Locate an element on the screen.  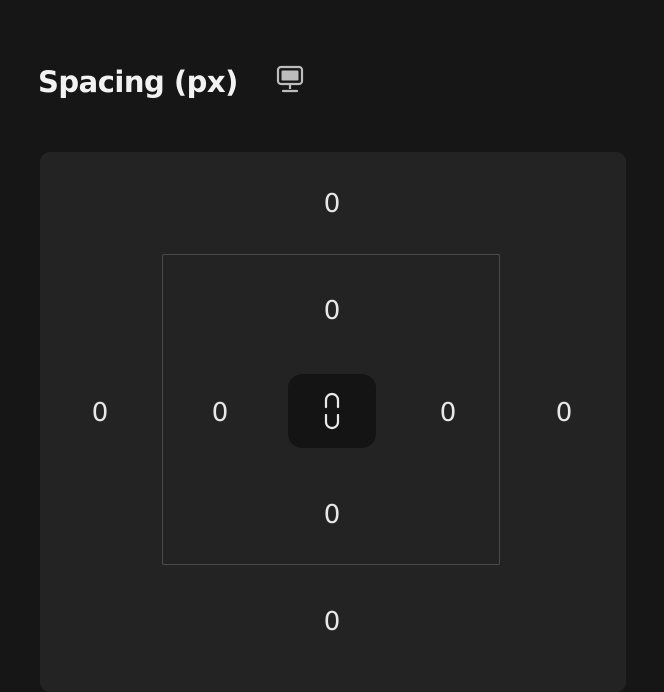
margin-left-input: 0 is located at coordinates (100, 413).